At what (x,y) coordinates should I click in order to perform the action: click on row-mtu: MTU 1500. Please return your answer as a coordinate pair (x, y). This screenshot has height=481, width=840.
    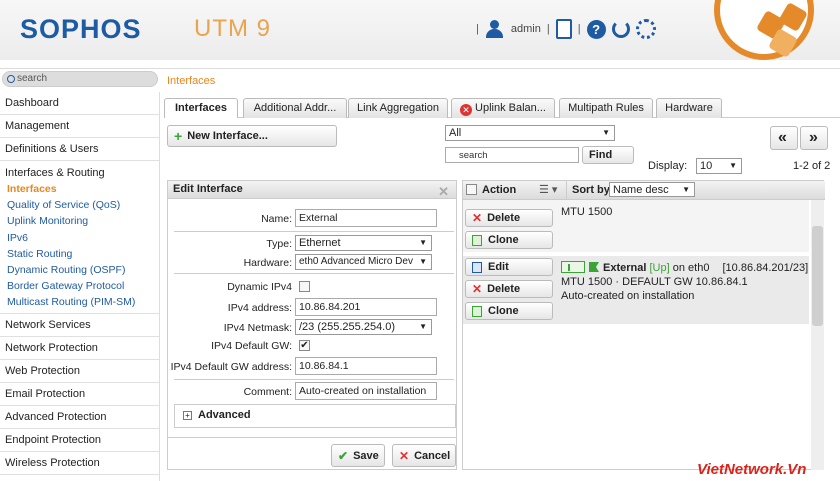
    Looking at the image, I should click on (587, 212).